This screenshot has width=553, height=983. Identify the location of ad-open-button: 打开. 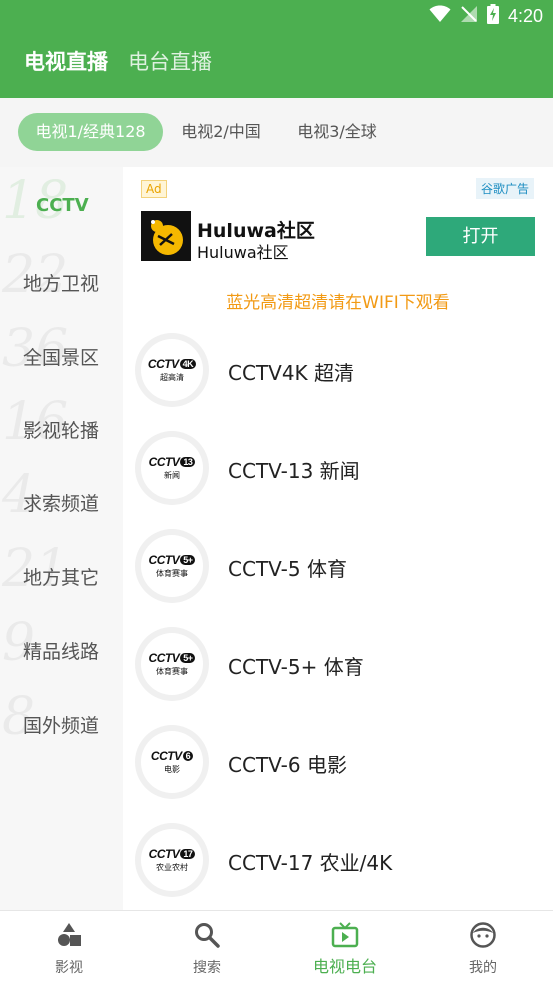
(480, 236).